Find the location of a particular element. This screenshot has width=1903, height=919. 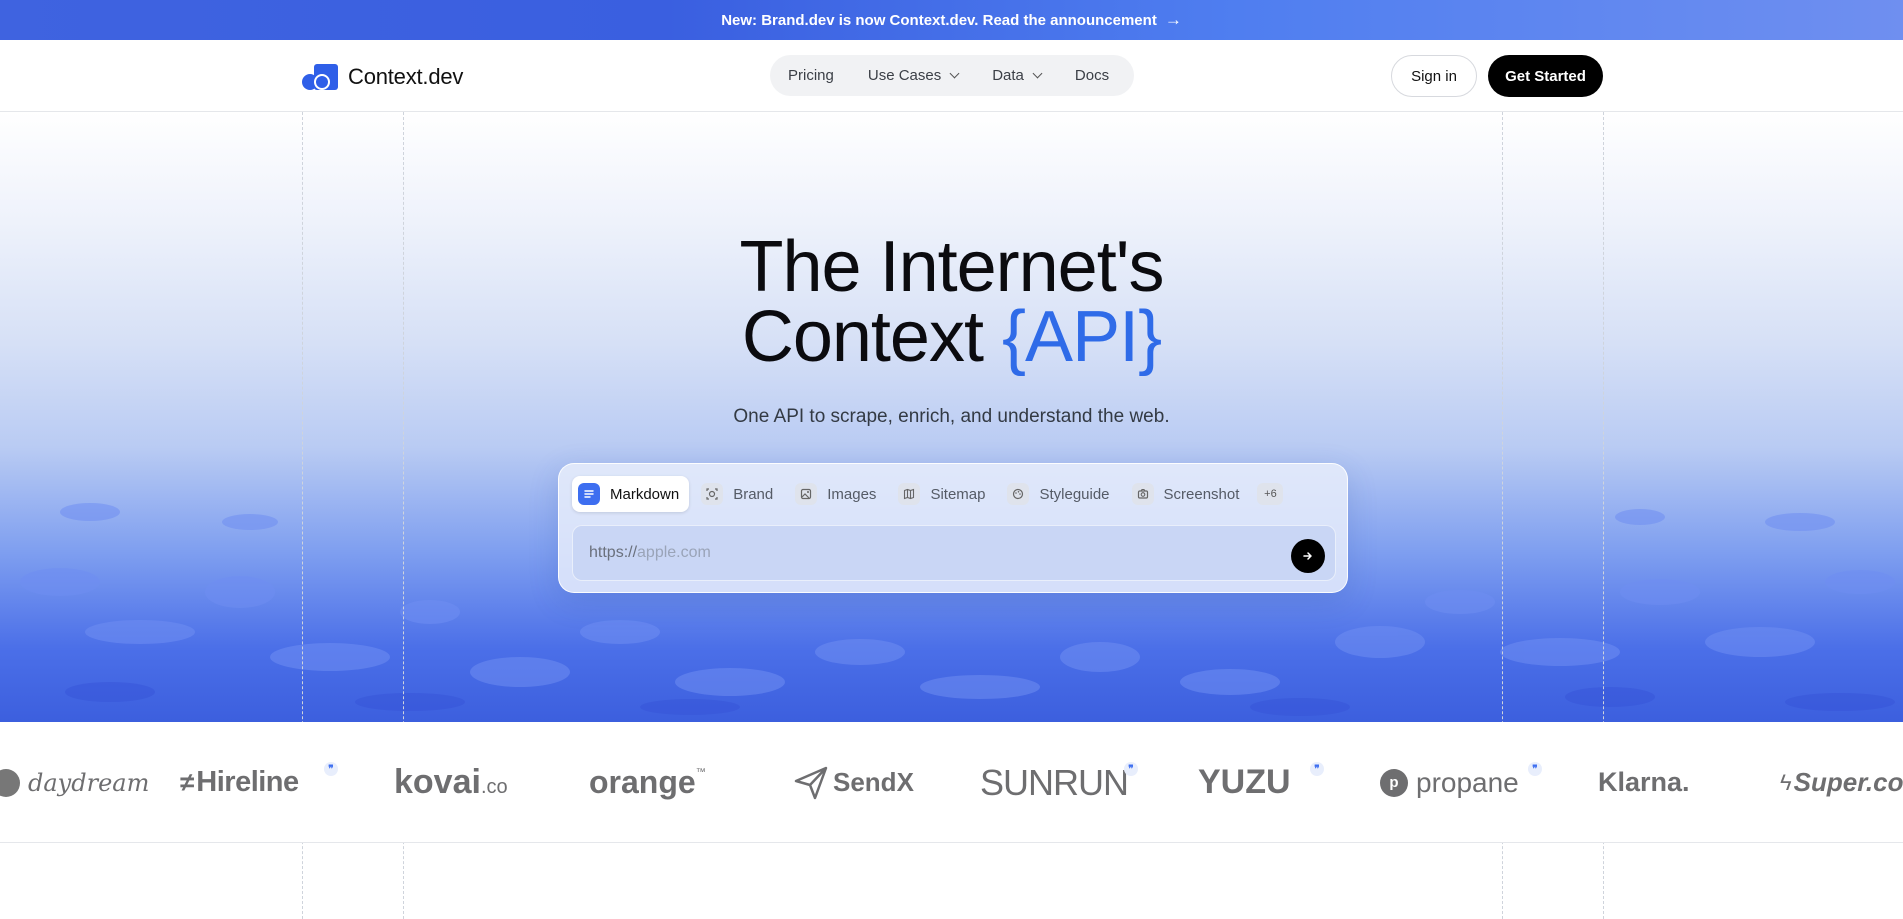

logo-kovai-text: kovai is located at coordinates (437, 782).